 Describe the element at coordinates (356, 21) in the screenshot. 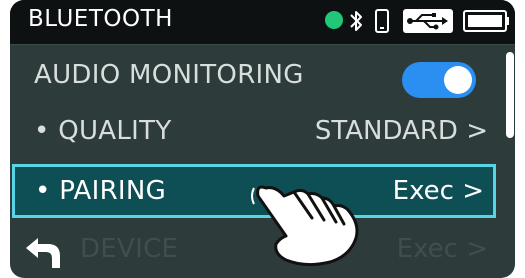

I see `bluetooth-icon` at that location.